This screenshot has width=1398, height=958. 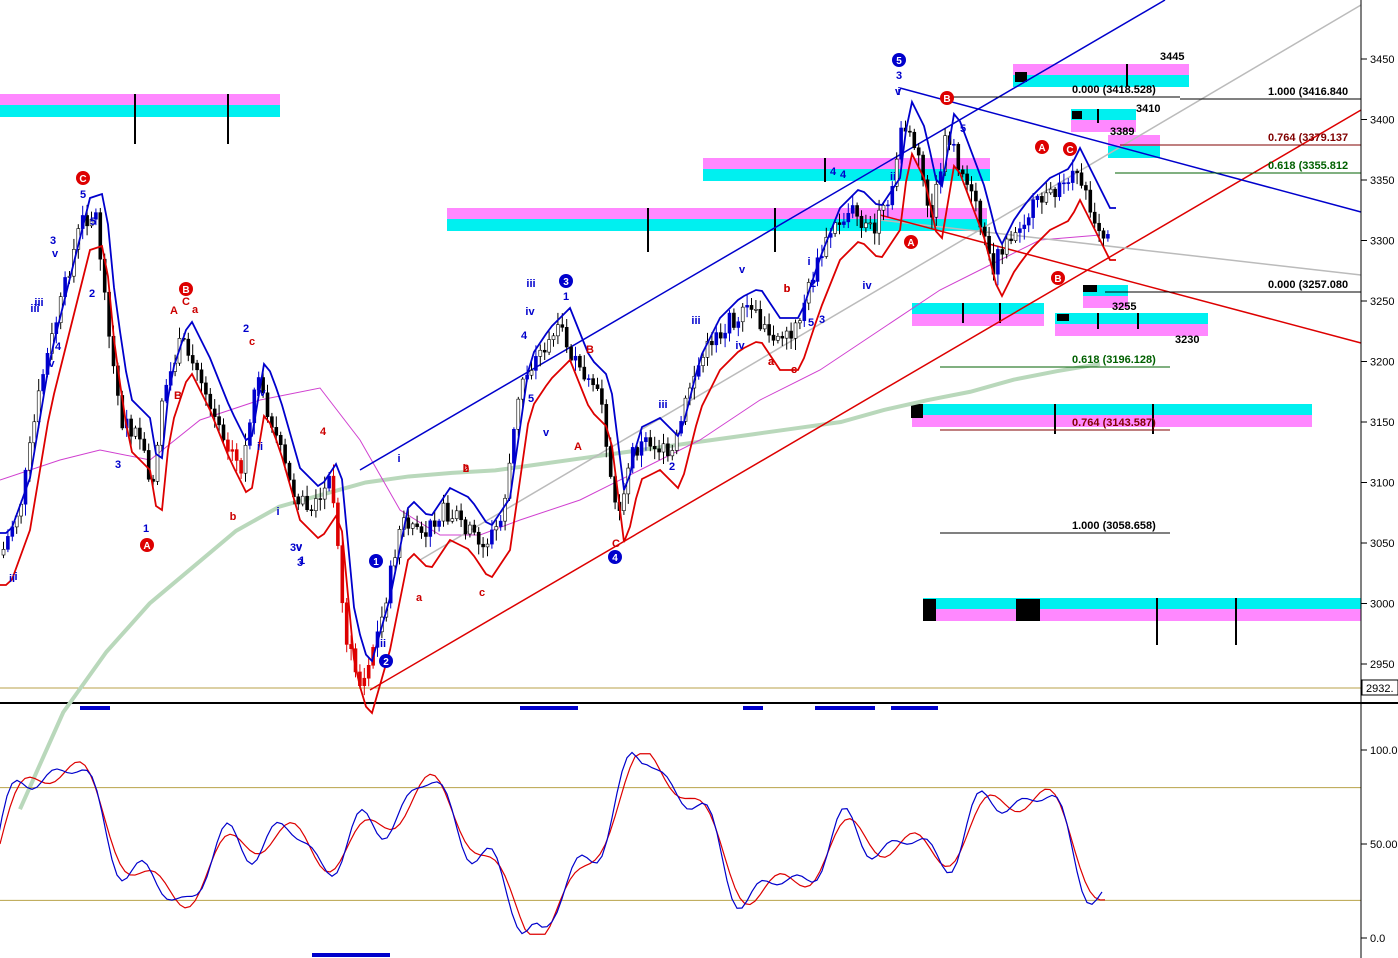 What do you see at coordinates (1382, 121) in the screenshot?
I see `y-tick-label: 3400` at bounding box center [1382, 121].